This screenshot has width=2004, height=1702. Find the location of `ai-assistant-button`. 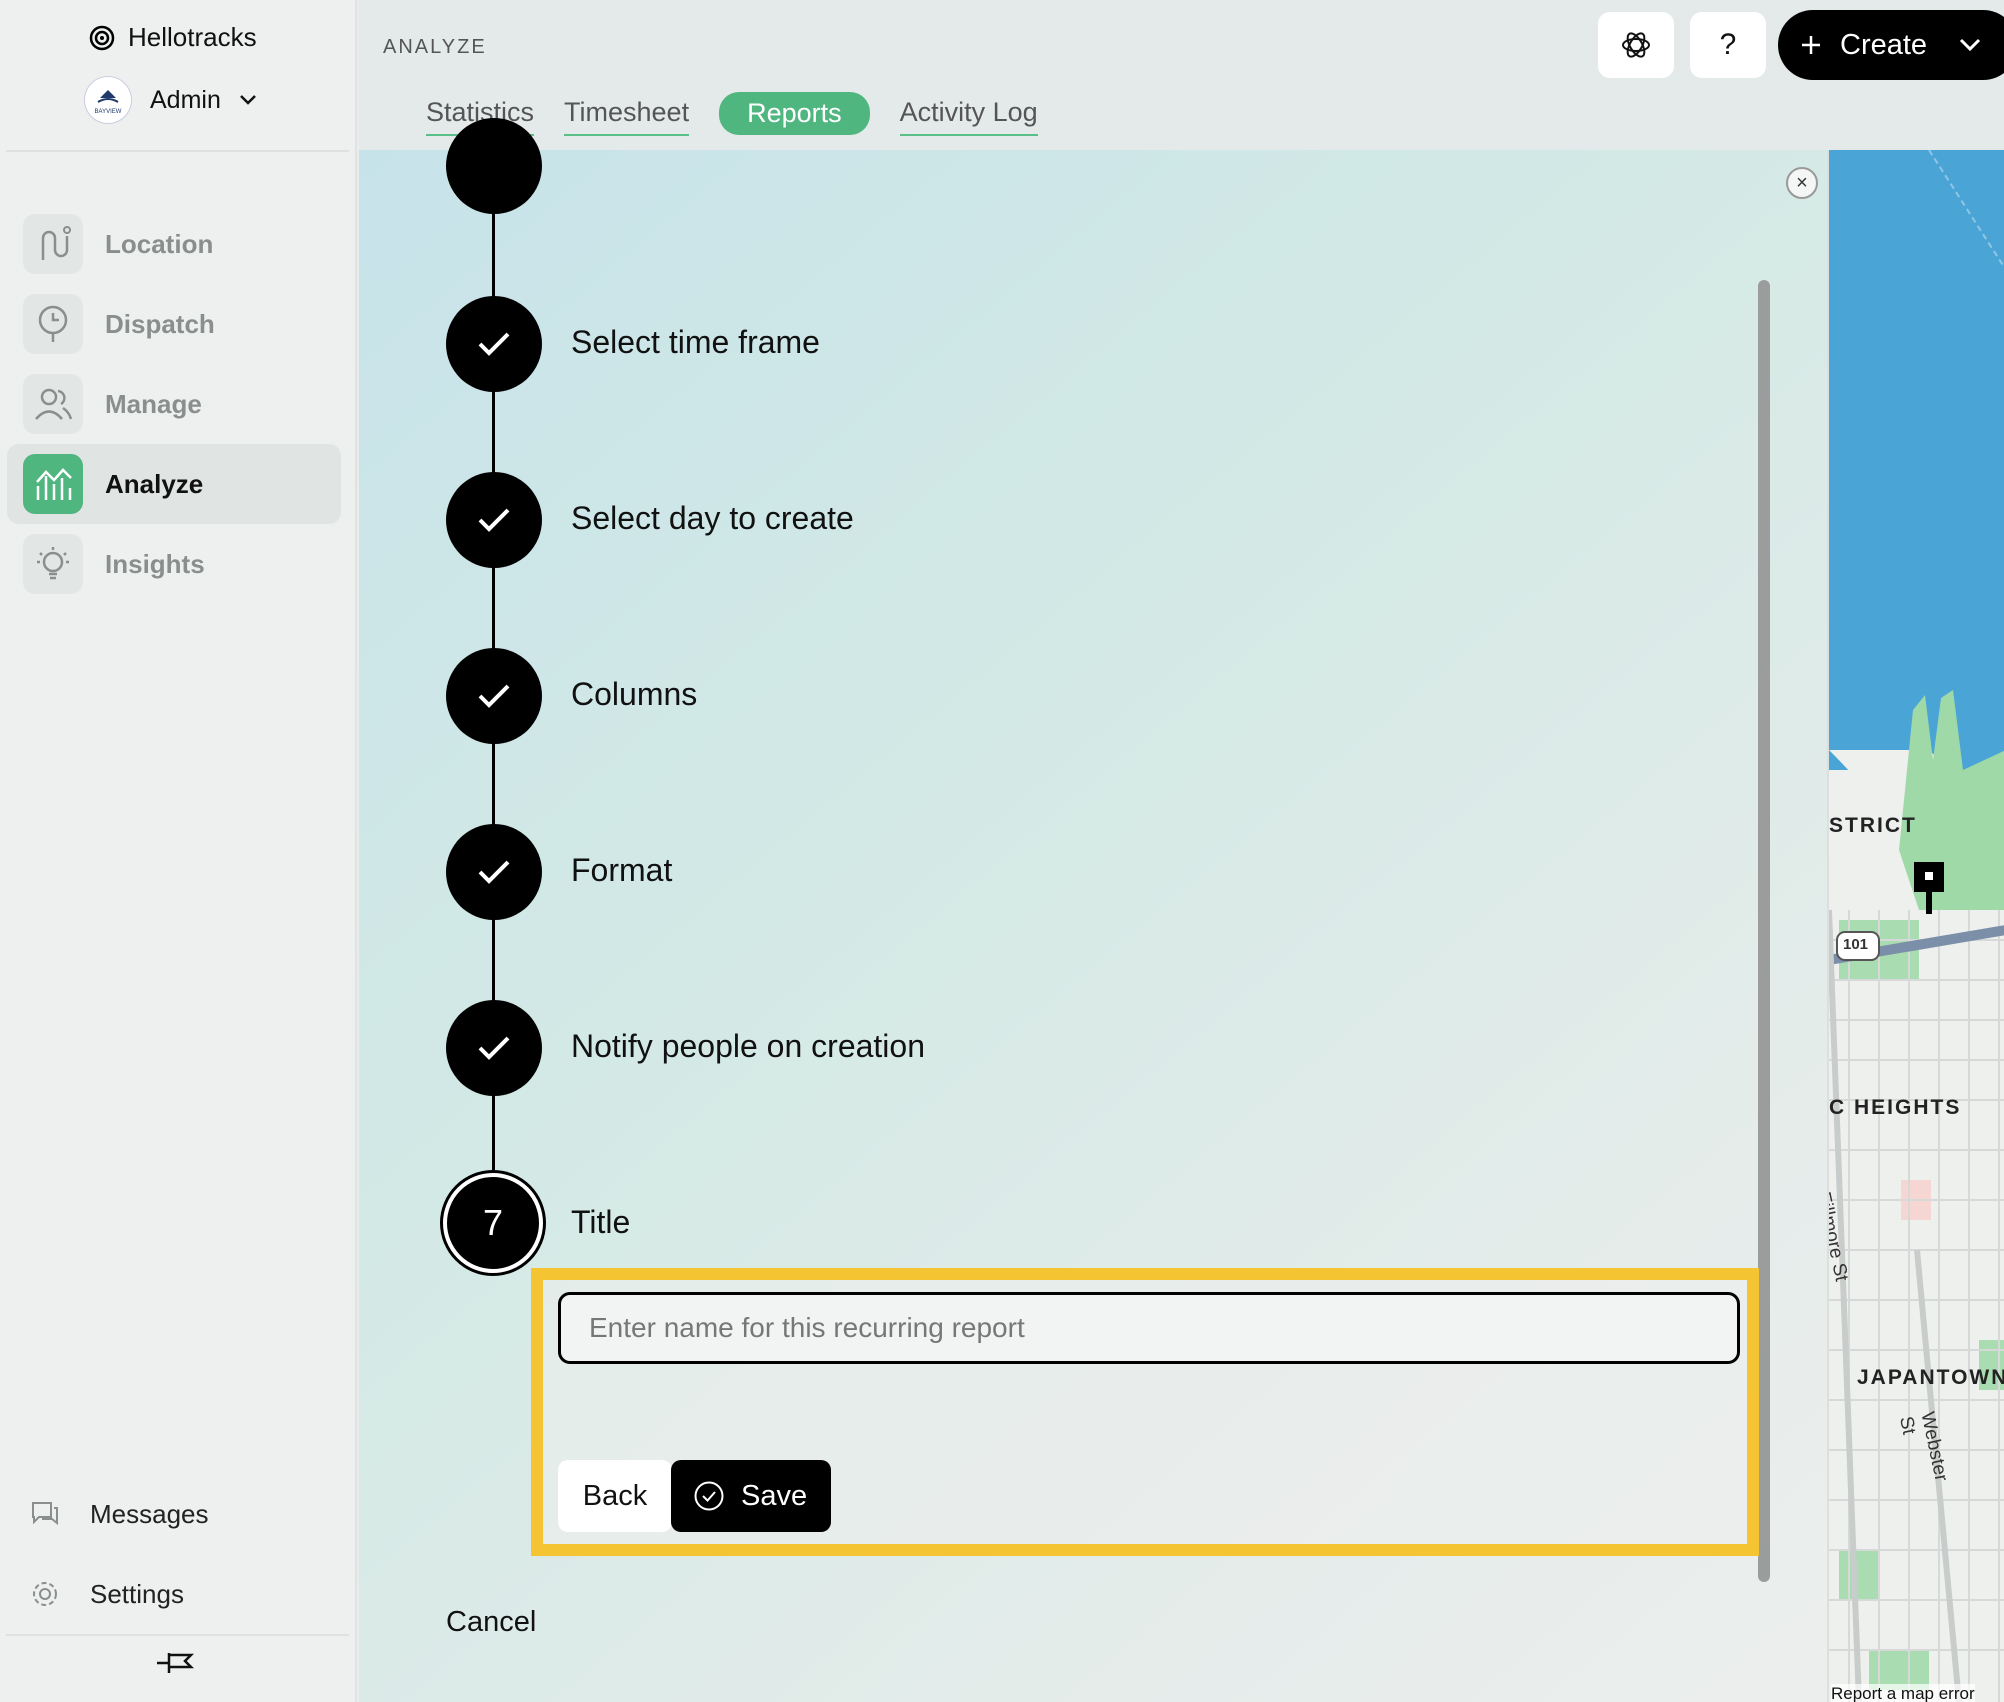

ai-assistant-button is located at coordinates (1636, 45).